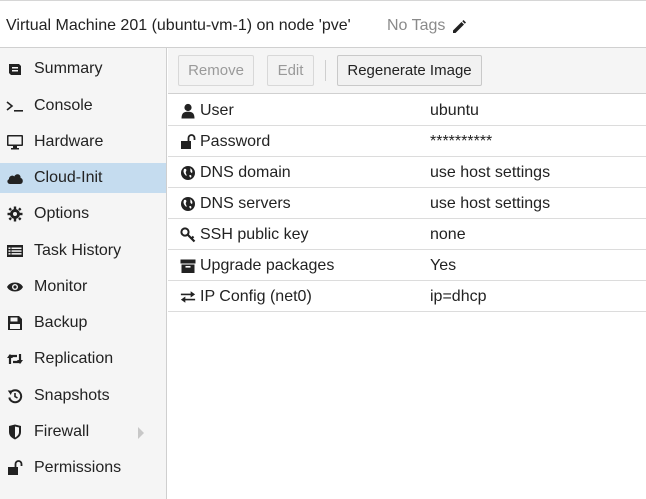 This screenshot has width=646, height=499. I want to click on setting-key: DNS domain, so click(245, 172).